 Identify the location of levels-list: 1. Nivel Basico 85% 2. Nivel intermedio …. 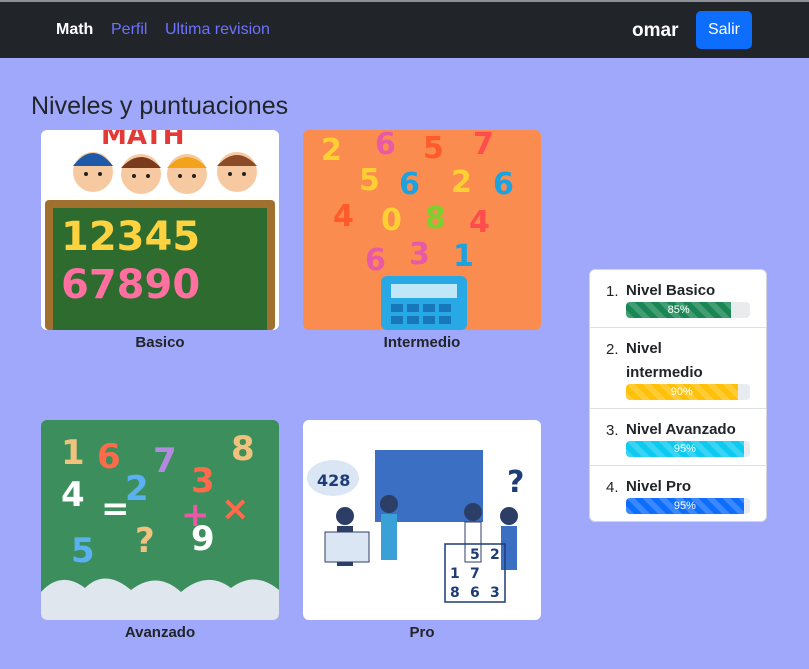
(678, 395).